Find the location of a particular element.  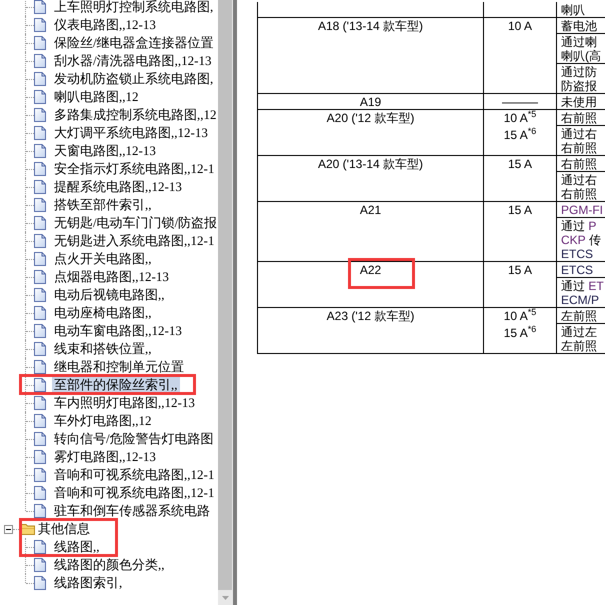

down-arrow-icon is located at coordinates (225, 598).